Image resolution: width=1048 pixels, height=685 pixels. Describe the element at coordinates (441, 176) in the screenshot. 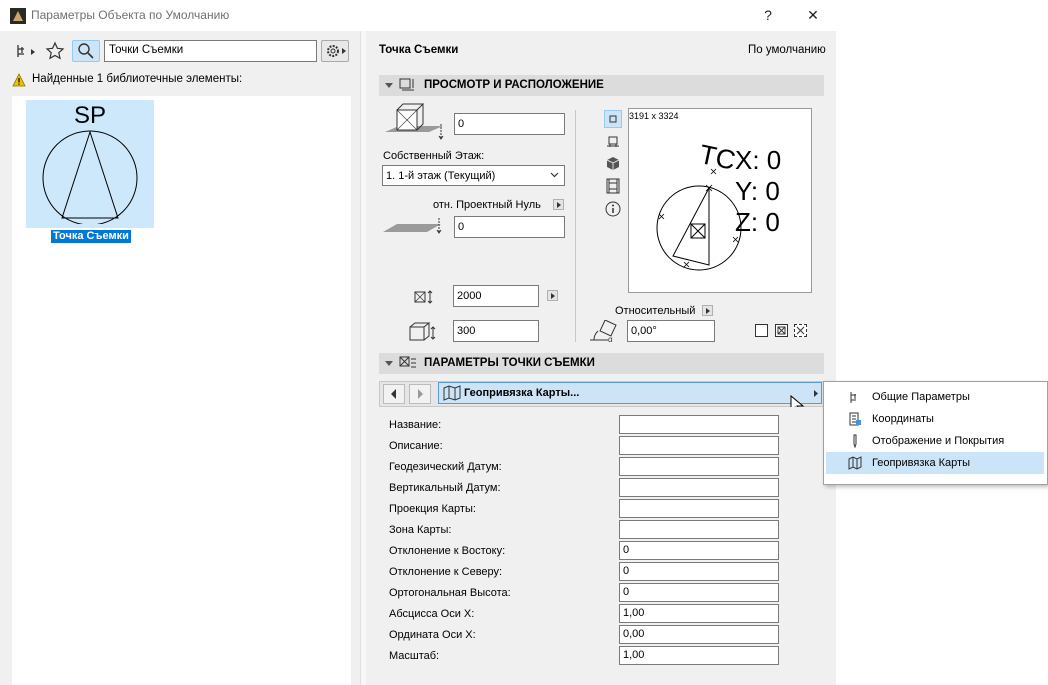

I see `home-story-value: 1. 1-й этаж (Текущий)` at that location.